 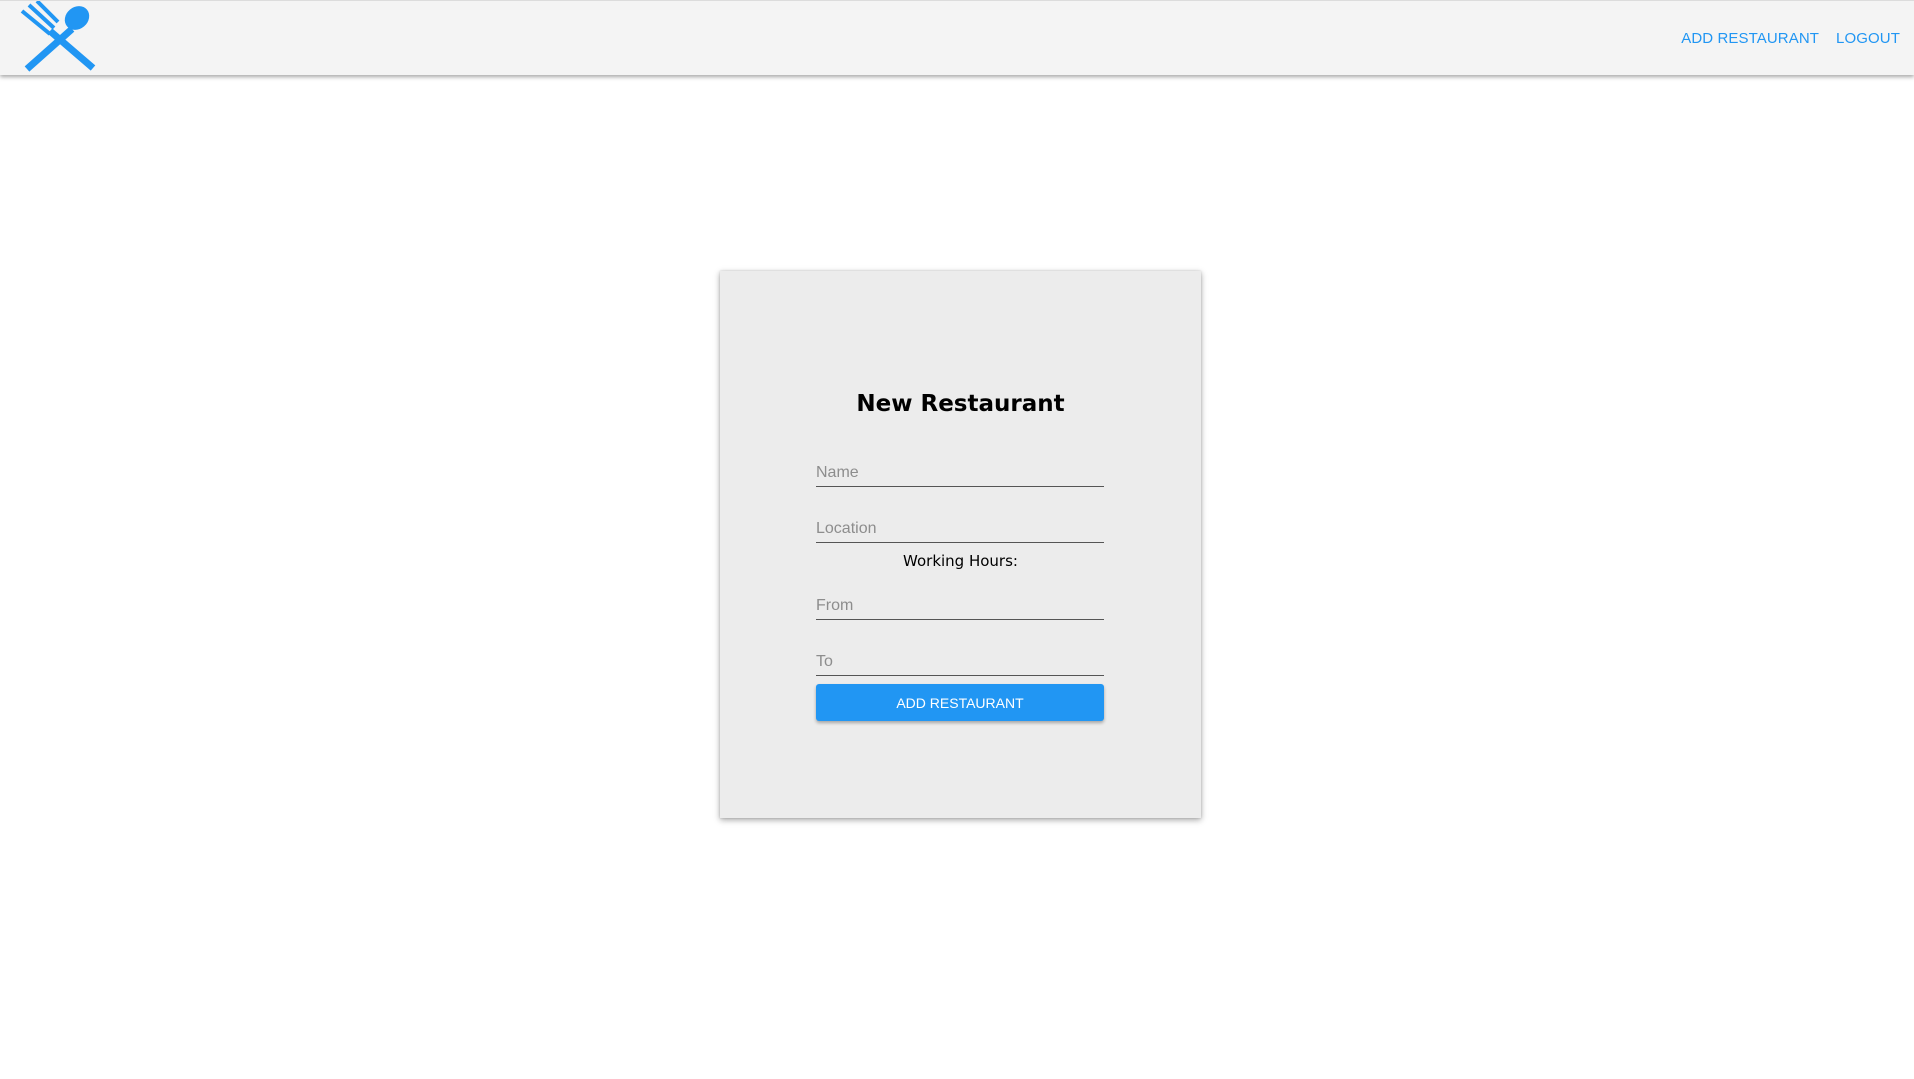 What do you see at coordinates (59, 36) in the screenshot?
I see `fork-spoon-icon` at bounding box center [59, 36].